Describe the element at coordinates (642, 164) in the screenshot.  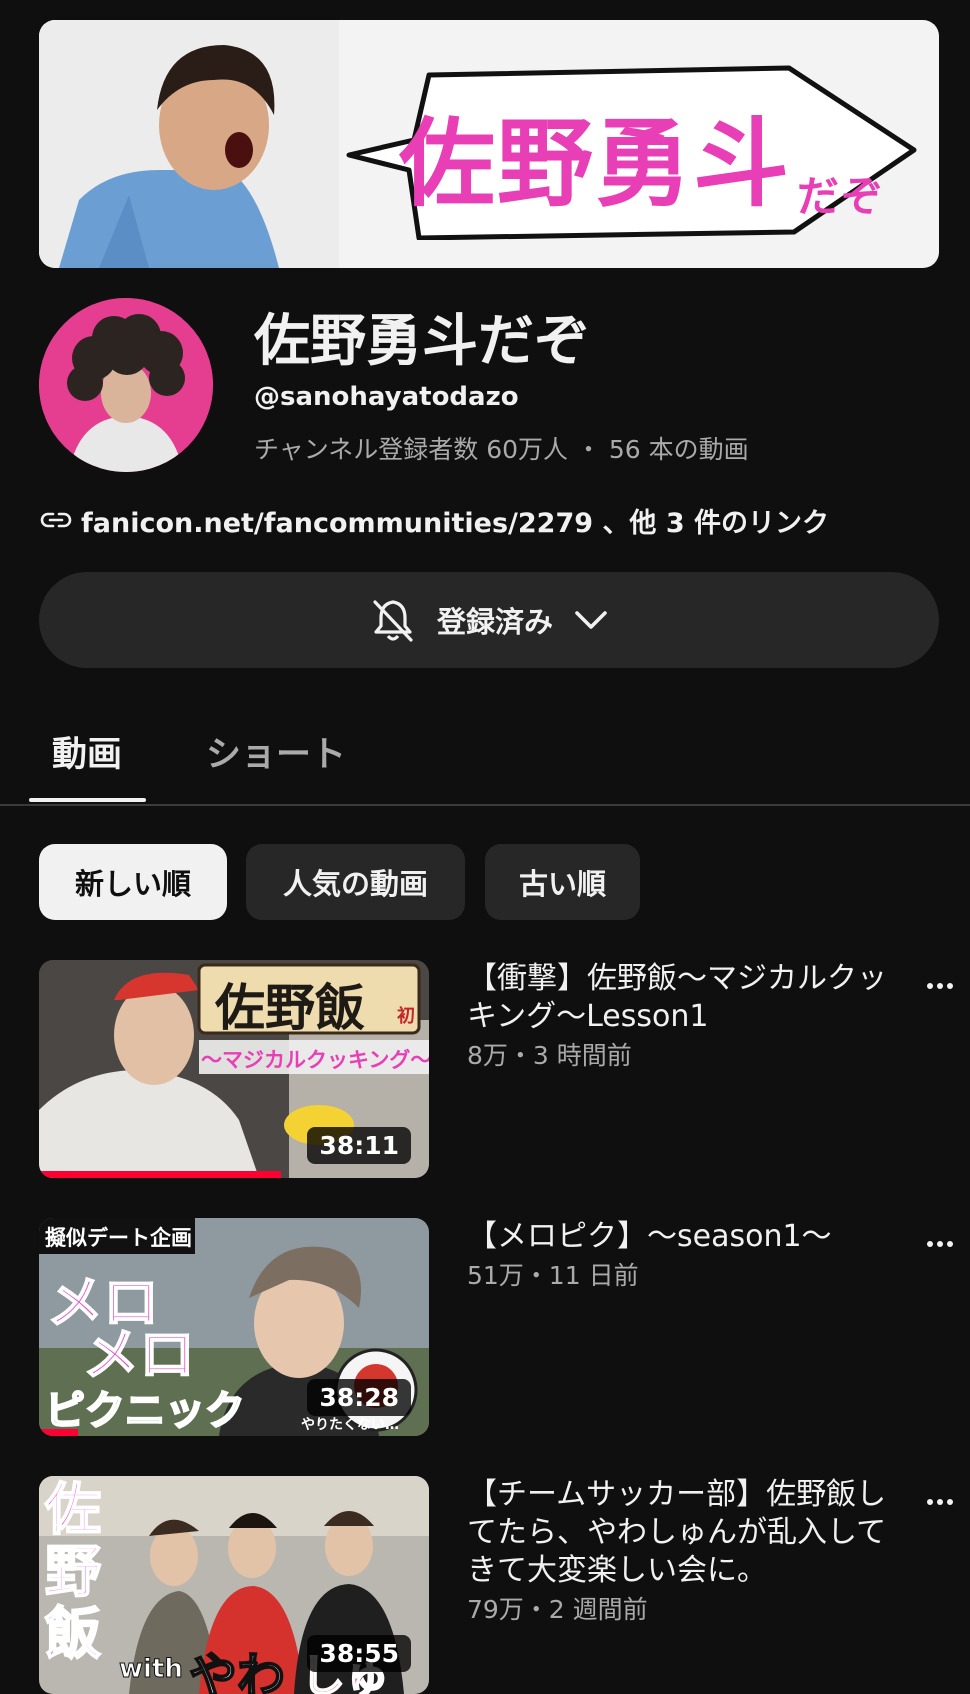
I see `banner-title: 佐野勇斗 だぞ` at that location.